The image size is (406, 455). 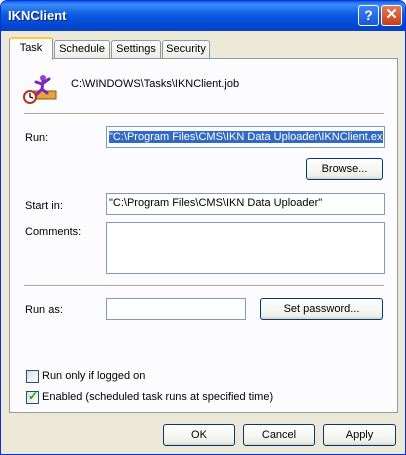 I want to click on separator-top, so click(x=204, y=114).